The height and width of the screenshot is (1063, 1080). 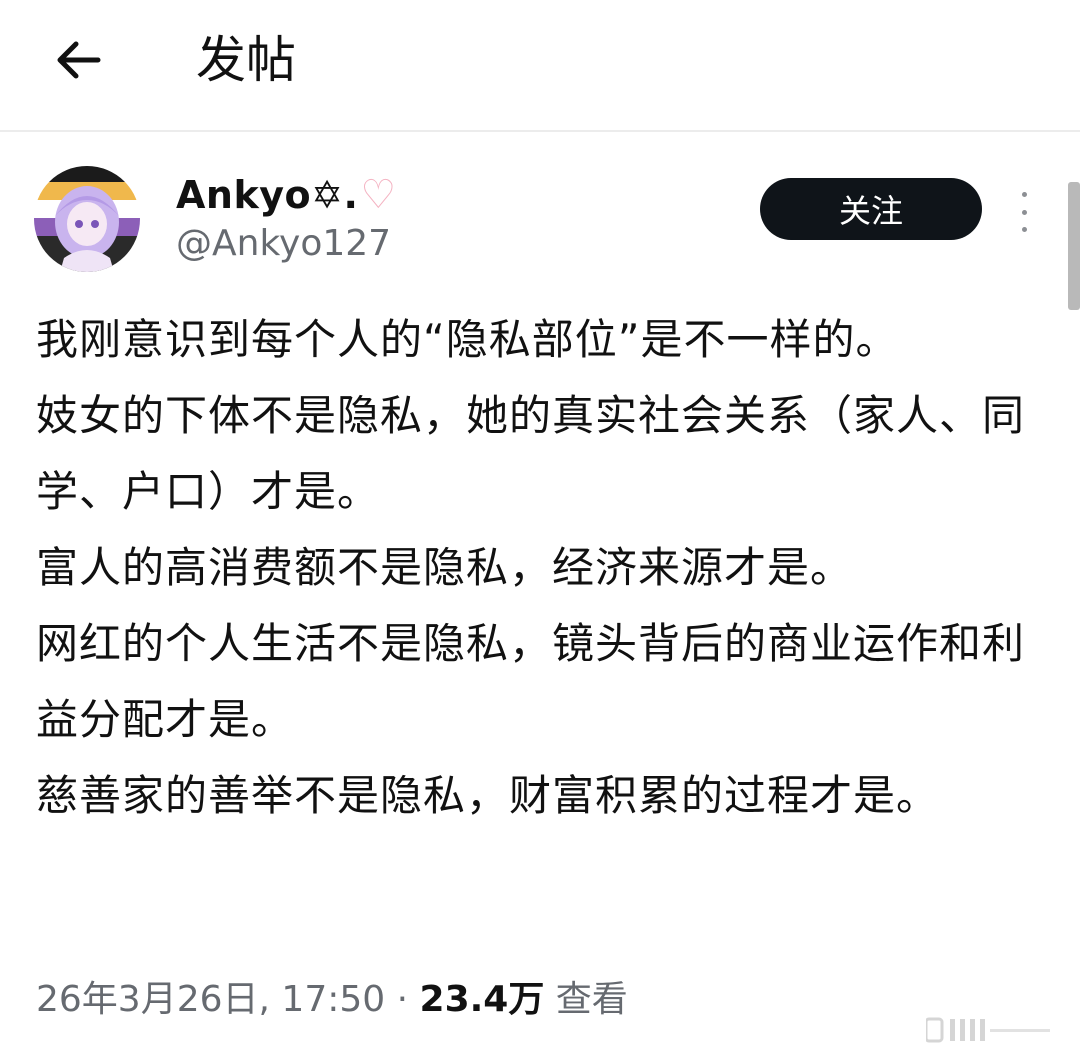 I want to click on post-meta: 26年3月26日, 17:50 · 23.4万 查看, so click(x=332, y=1000).